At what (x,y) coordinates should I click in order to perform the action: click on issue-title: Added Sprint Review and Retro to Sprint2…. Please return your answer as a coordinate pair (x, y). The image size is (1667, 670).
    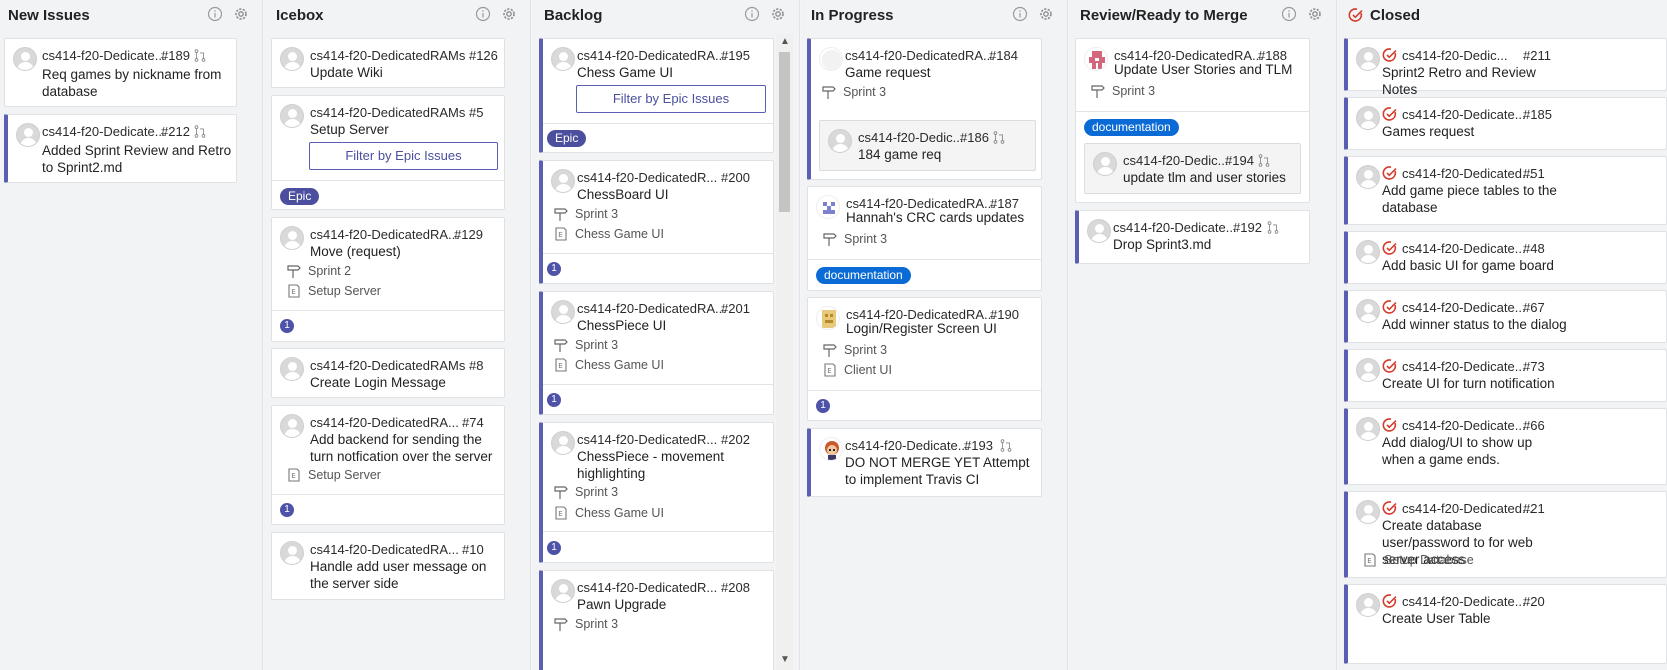
    Looking at the image, I should click on (137, 159).